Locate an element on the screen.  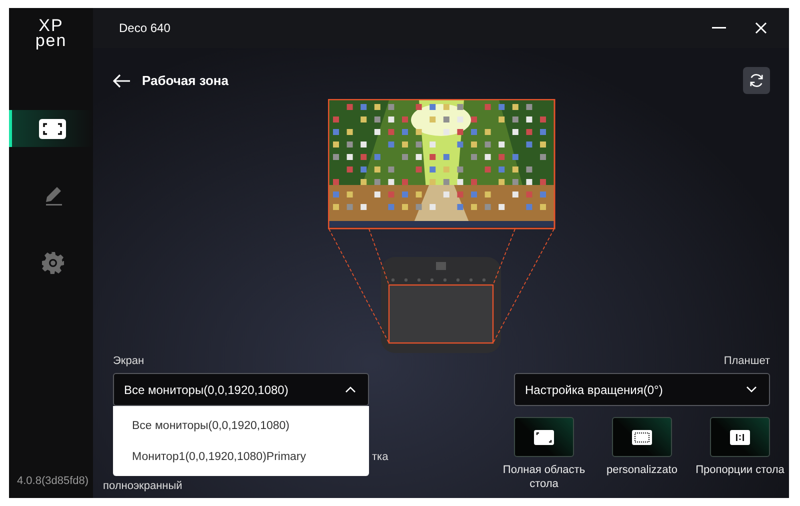
refresh-button is located at coordinates (756, 80).